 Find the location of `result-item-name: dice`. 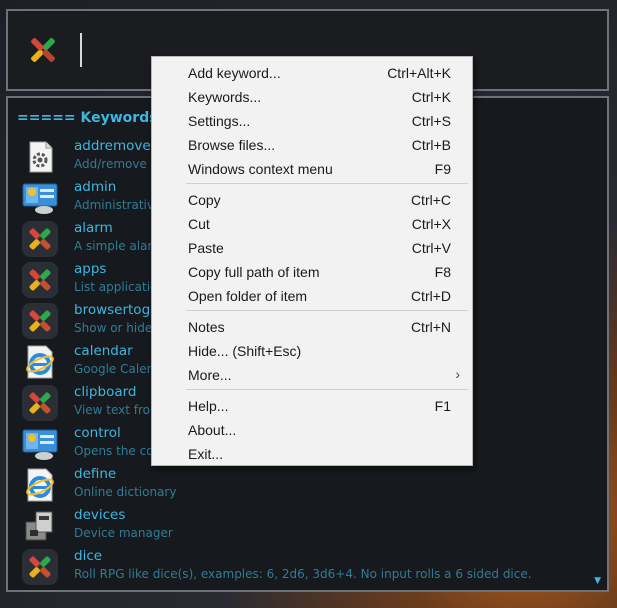

result-item-name: dice is located at coordinates (88, 556).